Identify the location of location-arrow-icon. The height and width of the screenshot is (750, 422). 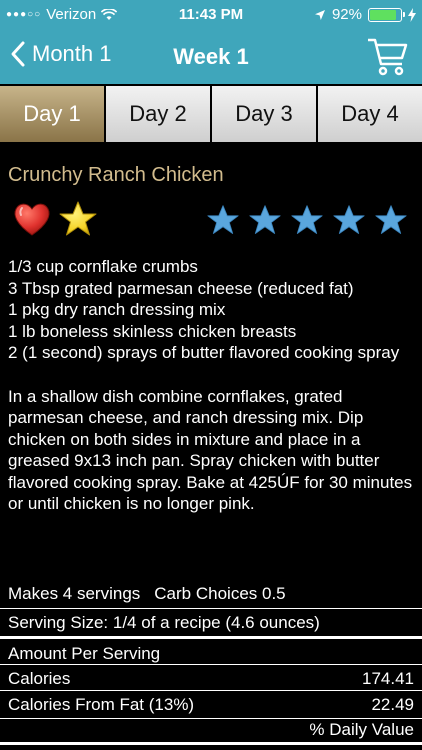
(319, 14).